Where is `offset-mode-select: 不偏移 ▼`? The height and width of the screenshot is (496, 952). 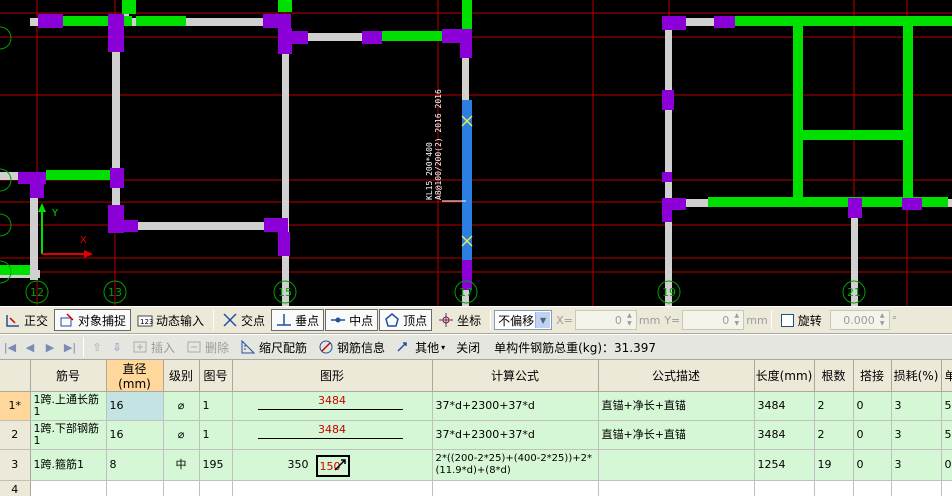
offset-mode-select: 不偏移 ▼ is located at coordinates (523, 320).